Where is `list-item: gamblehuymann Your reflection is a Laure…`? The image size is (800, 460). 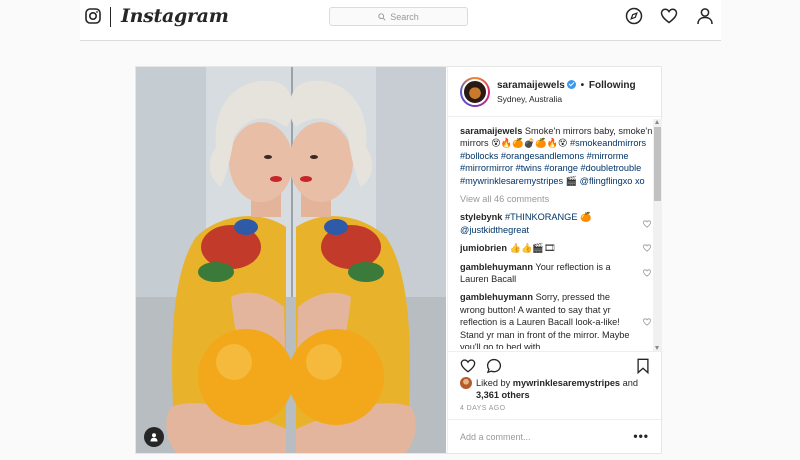
list-item: gamblehuymann Your reflection is a Laure… is located at coordinates (556, 273).